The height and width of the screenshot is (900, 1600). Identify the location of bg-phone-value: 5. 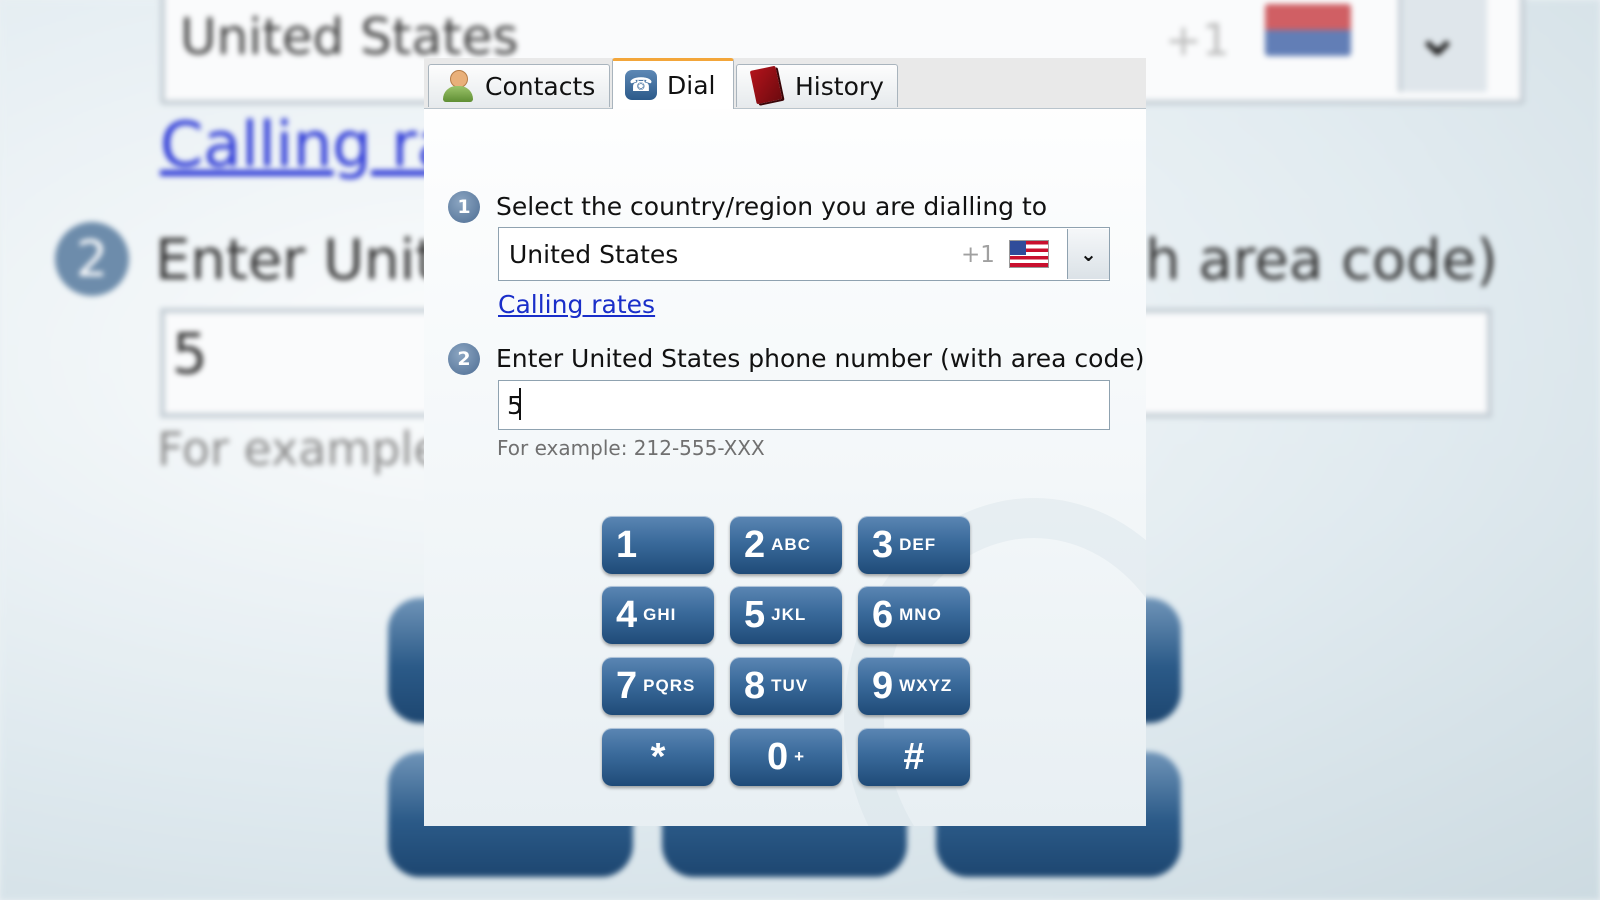
(190, 354).